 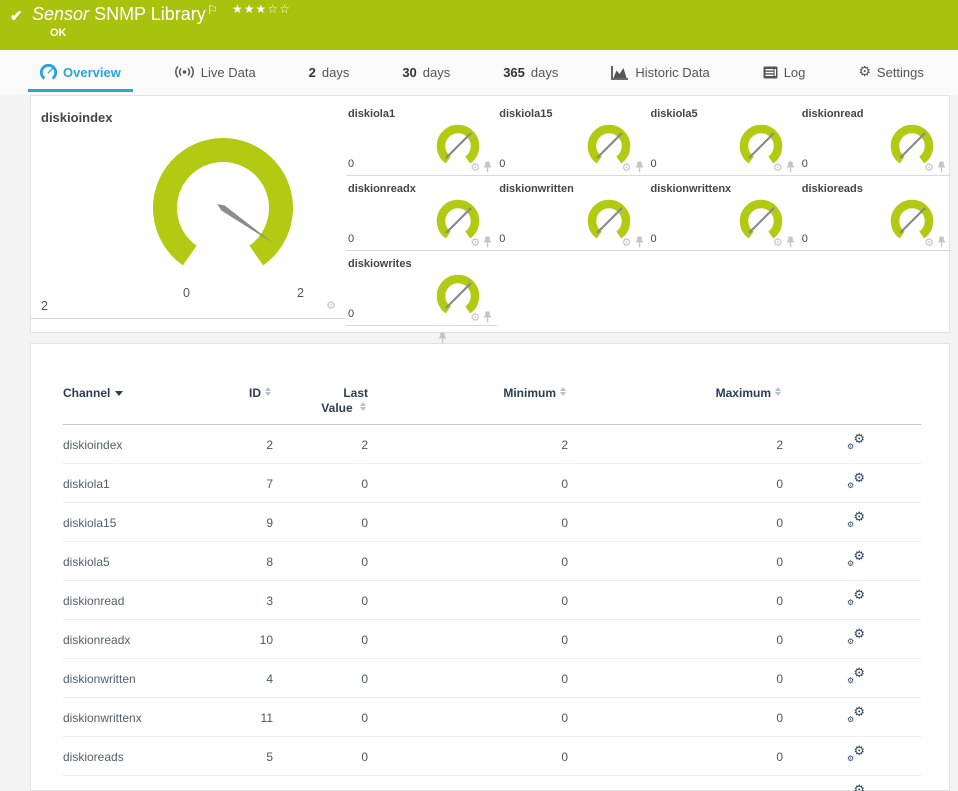 What do you see at coordinates (724, 216) in the screenshot?
I see `gauge-tile-diskionwrittenx: ⚙ diskionwrittenx 0` at bounding box center [724, 216].